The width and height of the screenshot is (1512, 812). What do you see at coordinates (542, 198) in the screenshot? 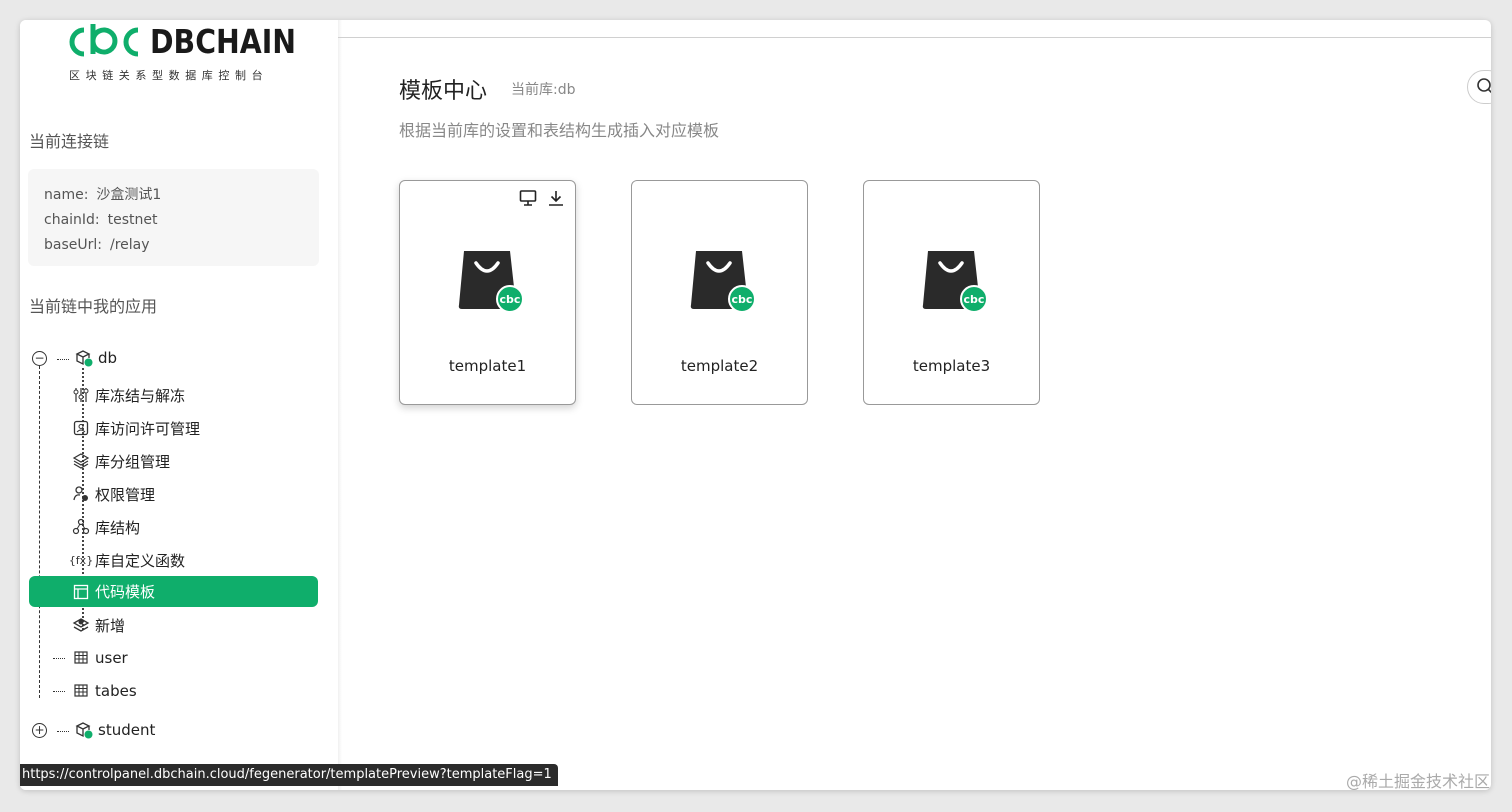
I see `card-actions` at bounding box center [542, 198].